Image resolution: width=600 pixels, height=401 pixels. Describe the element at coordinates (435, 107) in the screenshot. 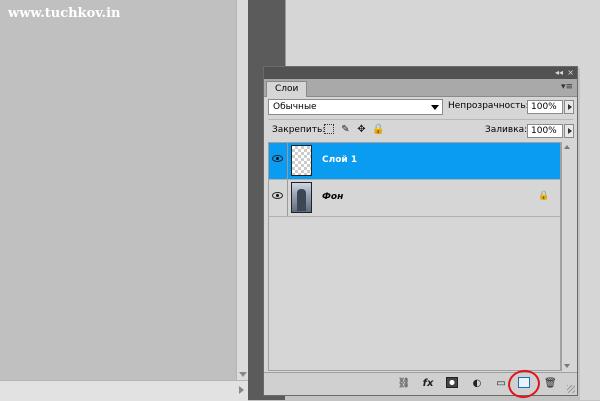

I see `chevron-down-icon` at that location.